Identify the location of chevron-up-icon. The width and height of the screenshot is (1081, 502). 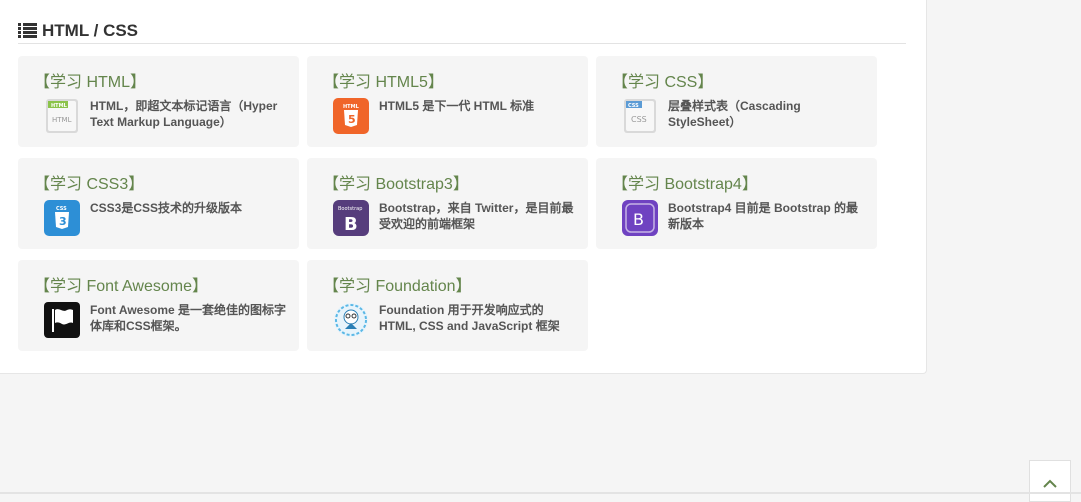
(1050, 483).